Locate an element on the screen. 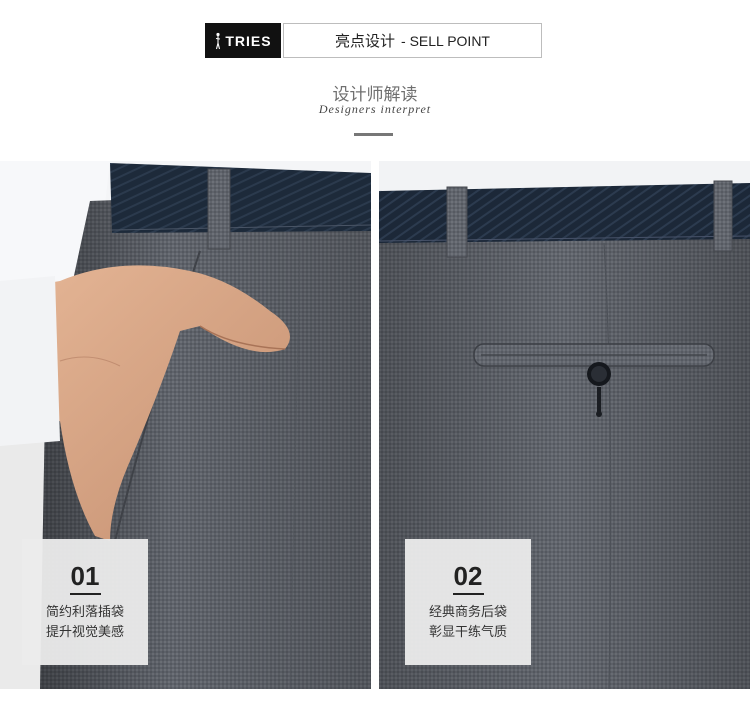  brand-logo: TRIES is located at coordinates (243, 40).